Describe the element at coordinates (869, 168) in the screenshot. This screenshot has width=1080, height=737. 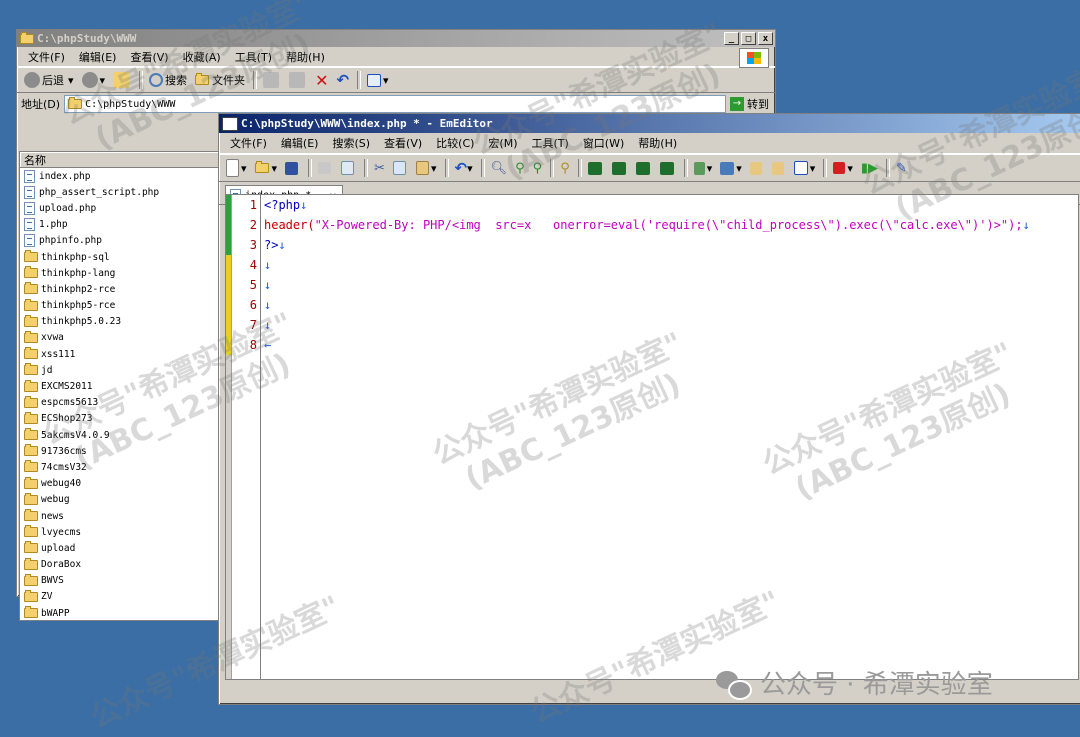
I see `run-macro-button: ▮▶` at that location.